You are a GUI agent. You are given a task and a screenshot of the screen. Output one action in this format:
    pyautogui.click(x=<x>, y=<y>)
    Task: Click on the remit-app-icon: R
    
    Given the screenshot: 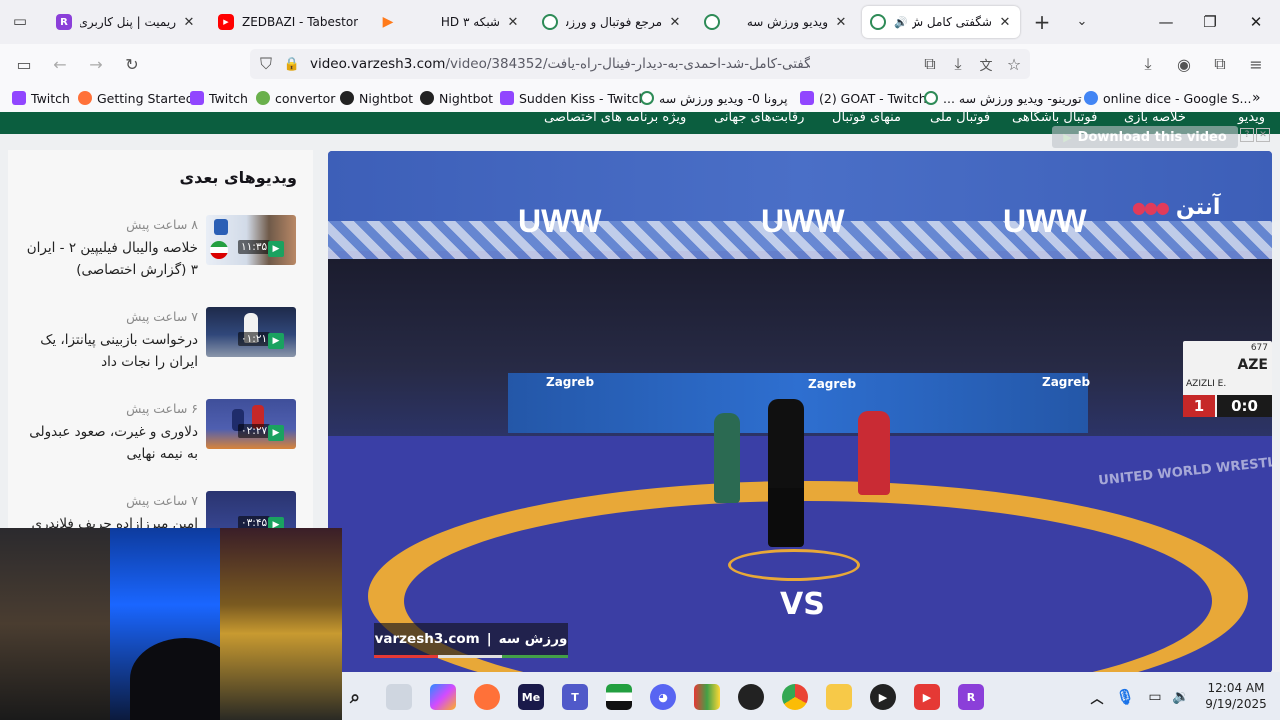 What is the action you would take?
    pyautogui.click(x=971, y=697)
    